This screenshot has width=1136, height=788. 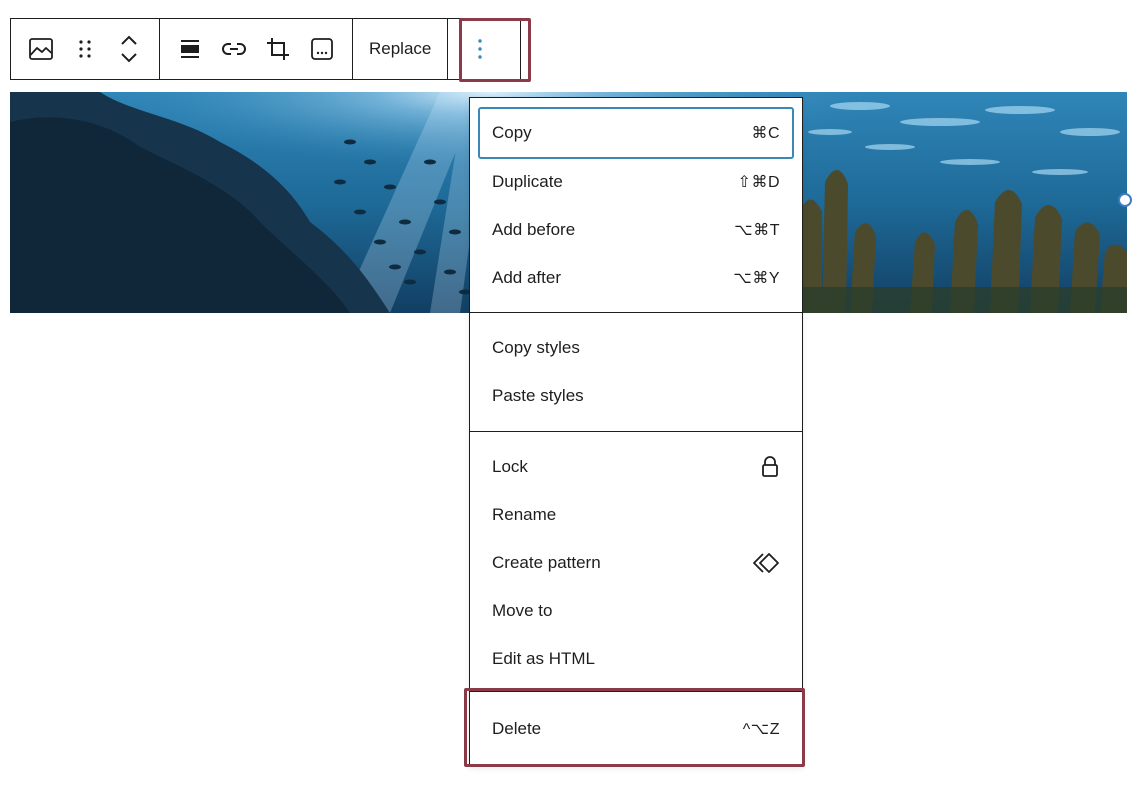 I want to click on toolbar-group-options, so click(x=484, y=49).